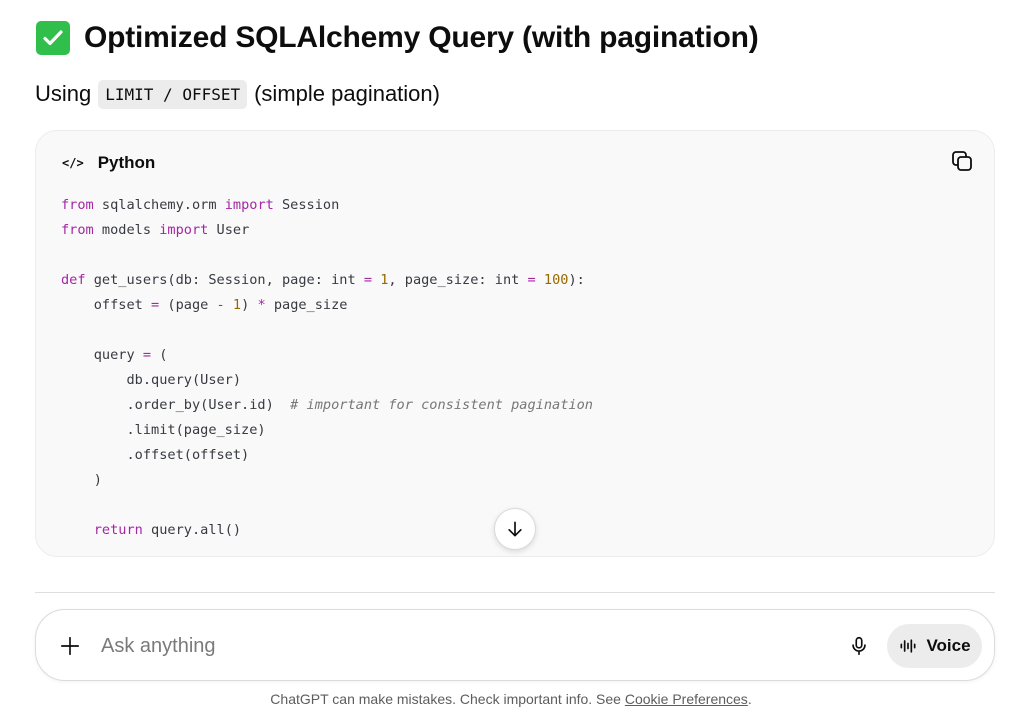 This screenshot has height=721, width=1022. I want to click on subheading: Using LIMIT / OFFSET (simple pagination), so click(237, 94).